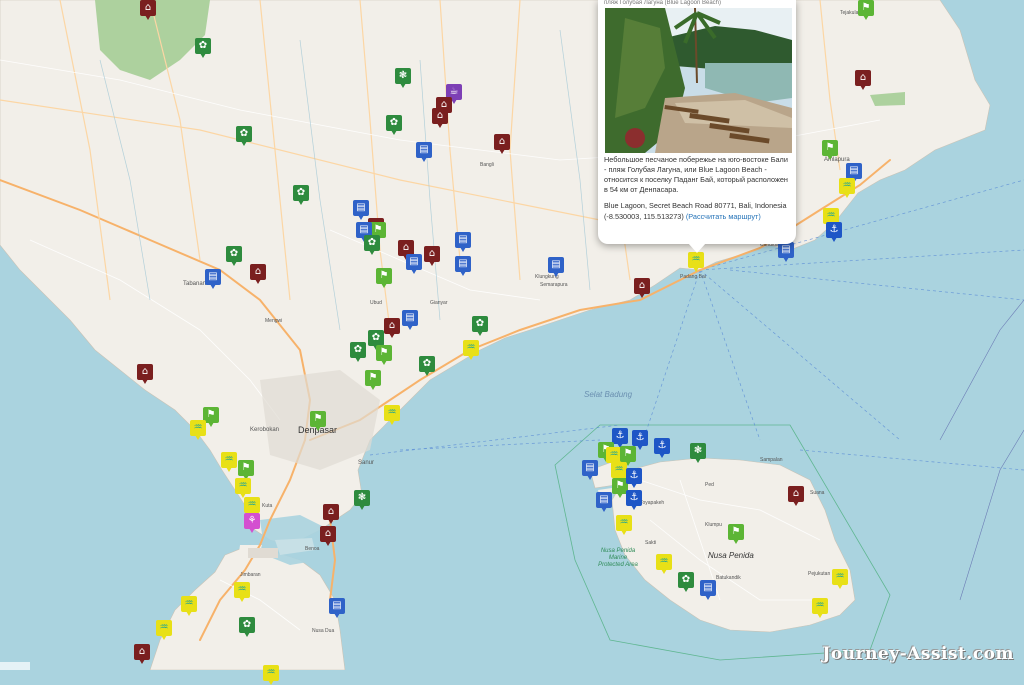 Image resolution: width=1024 pixels, height=685 pixels. I want to click on popup-arrow, so click(697, 248).